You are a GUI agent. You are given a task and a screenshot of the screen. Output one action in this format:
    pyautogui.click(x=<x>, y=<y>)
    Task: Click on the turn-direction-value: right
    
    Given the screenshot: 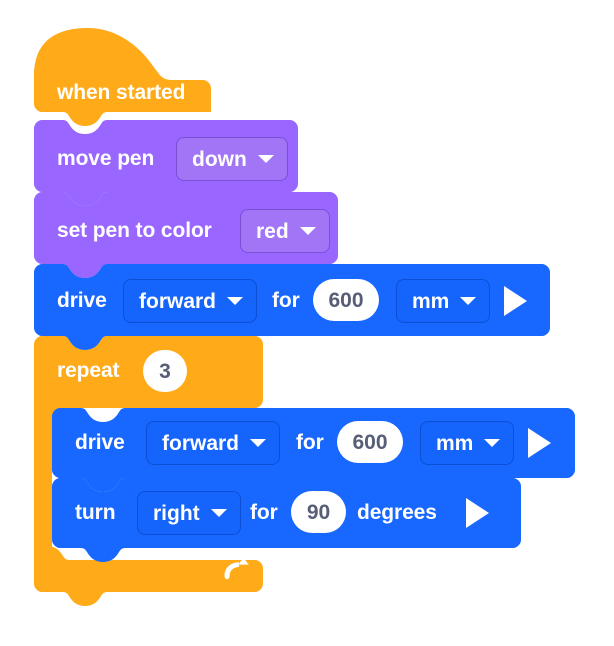 What is the action you would take?
    pyautogui.click(x=176, y=513)
    